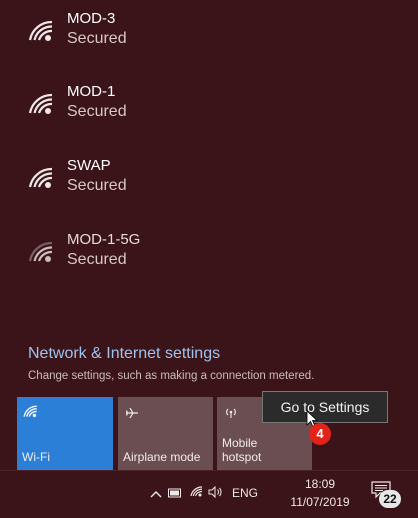  I want to click on airplane-mode-tile: Airplane mode, so click(165, 433).